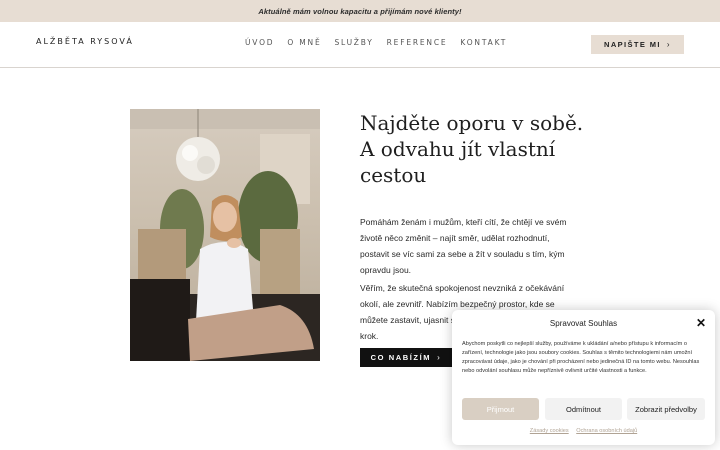  What do you see at coordinates (376, 42) in the screenshot?
I see `main-nav: ÚVOD O MNĚ SLUŽBY REFERENCE KONTAKT` at bounding box center [376, 42].